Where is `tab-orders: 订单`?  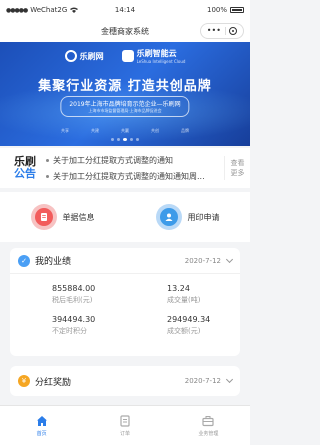 tab-orders: 订单 is located at coordinates (124, 425).